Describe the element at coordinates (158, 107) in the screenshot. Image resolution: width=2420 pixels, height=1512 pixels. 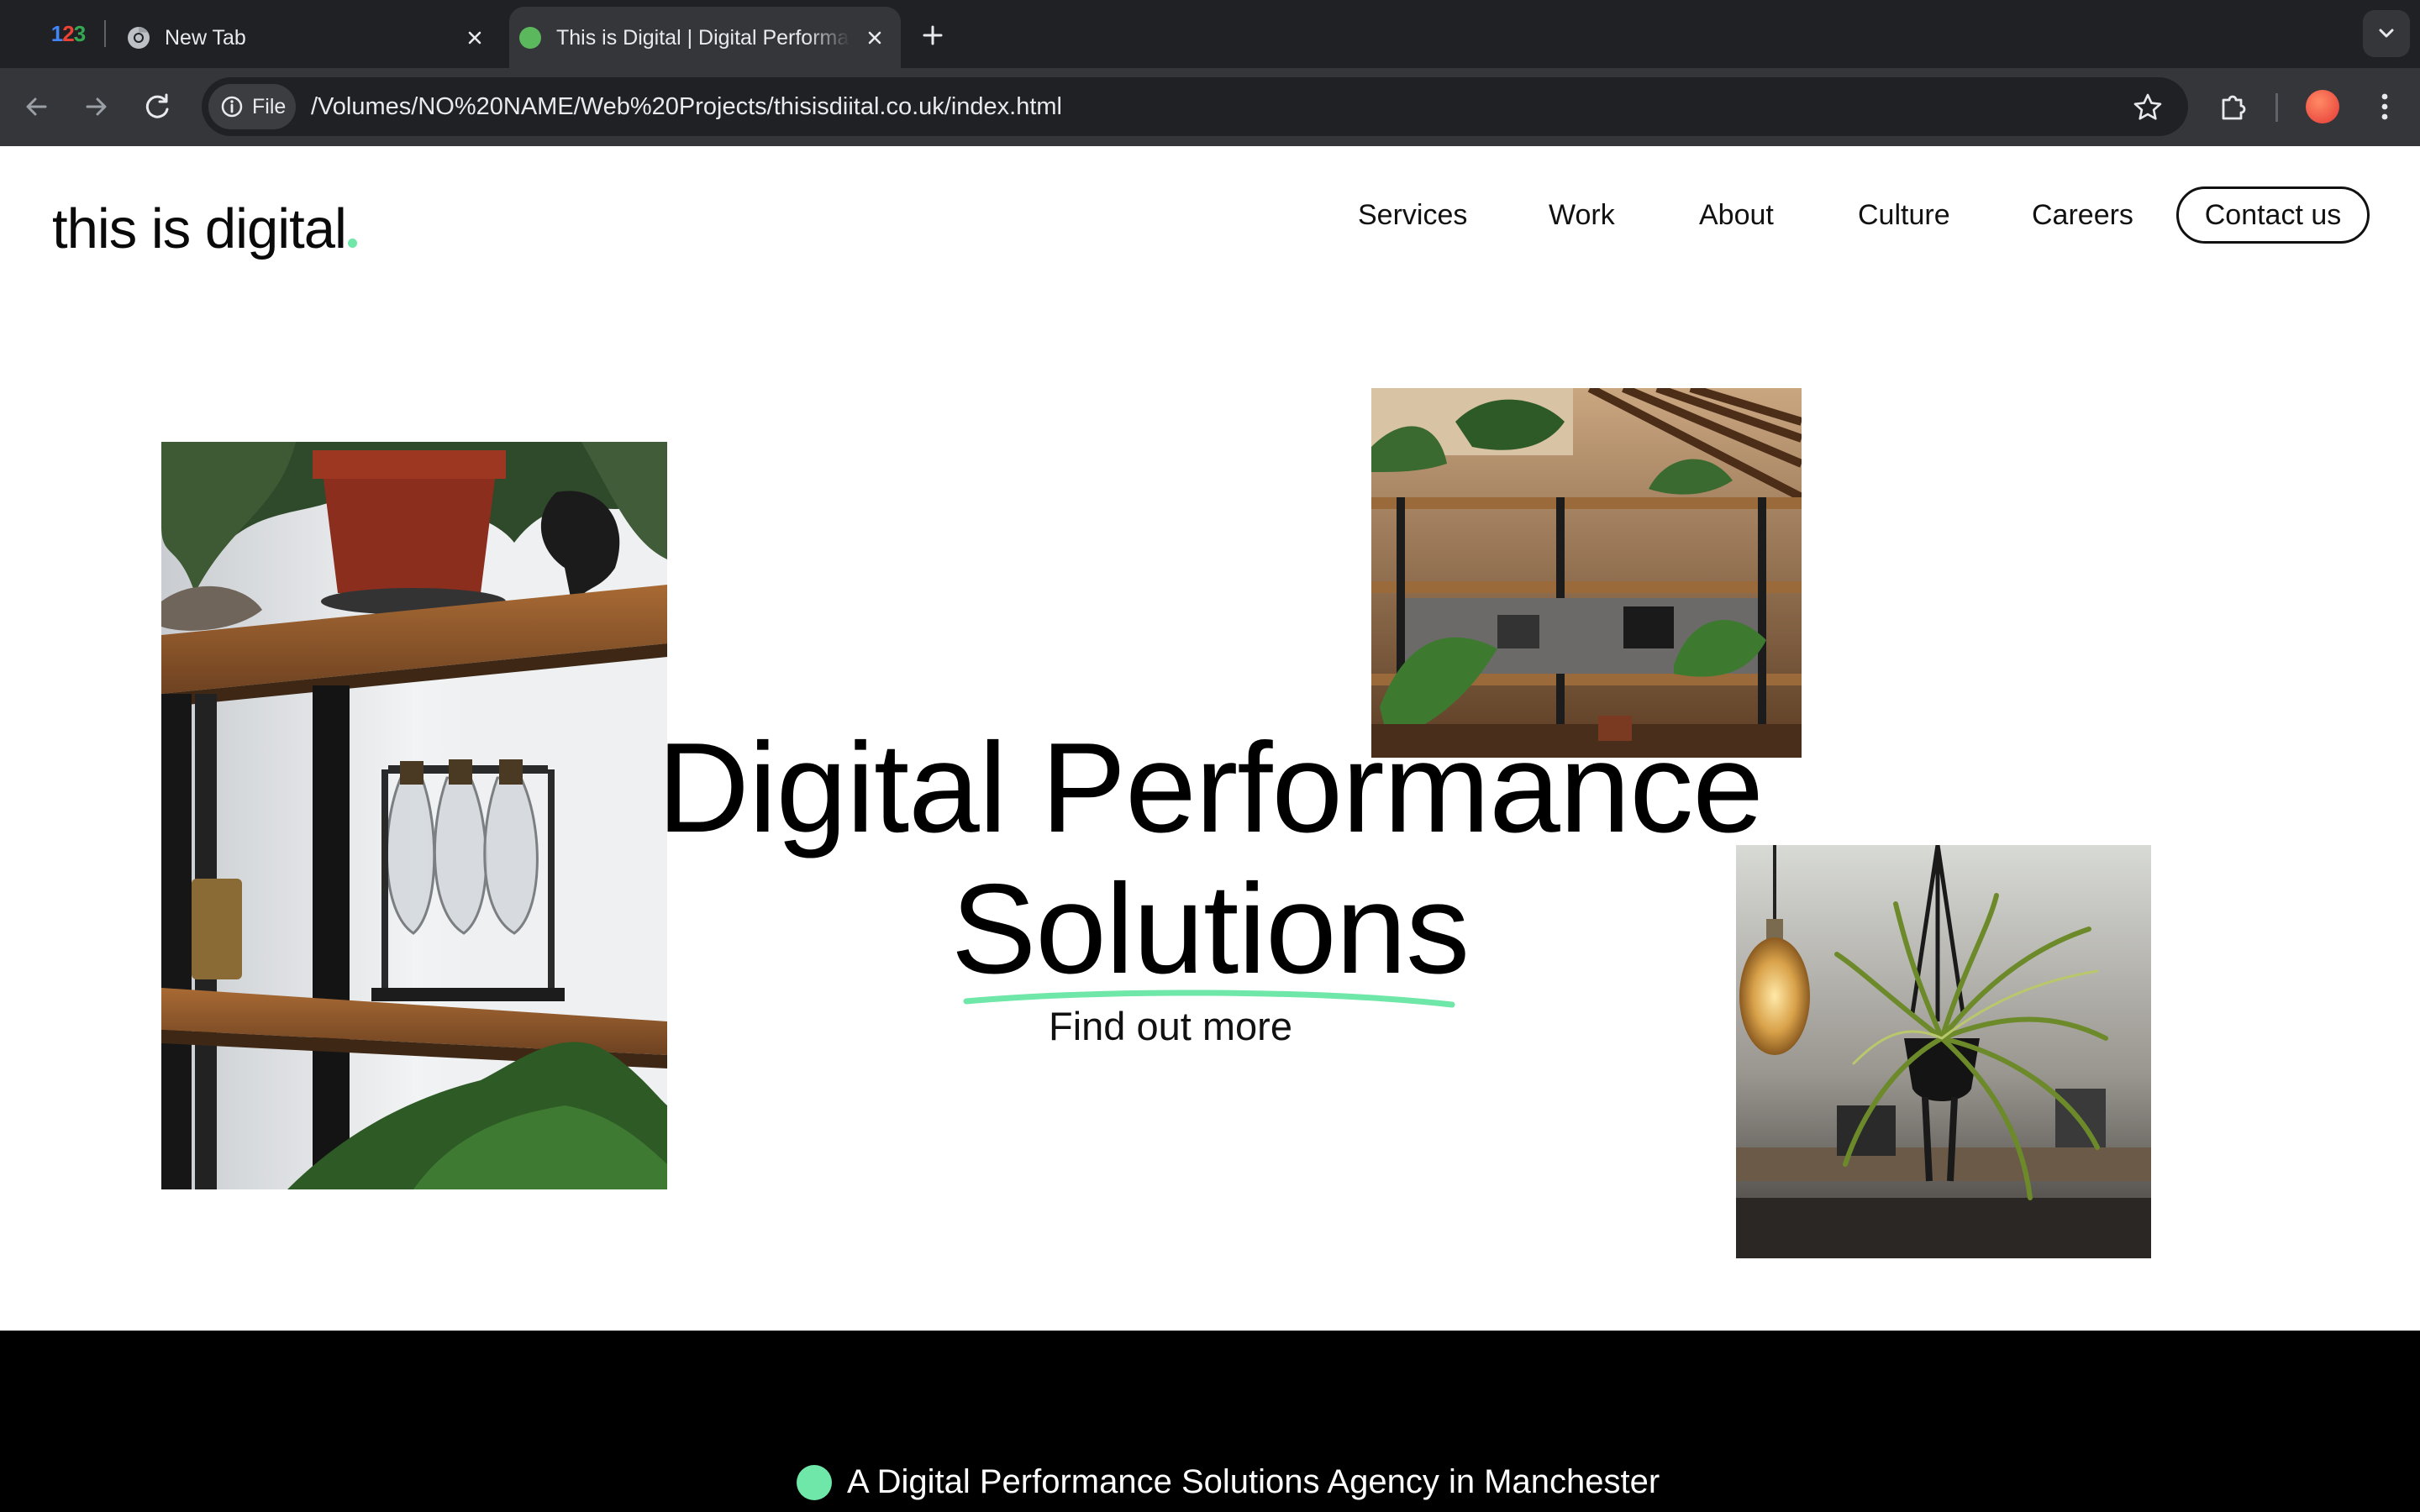
I see `reload-icon` at that location.